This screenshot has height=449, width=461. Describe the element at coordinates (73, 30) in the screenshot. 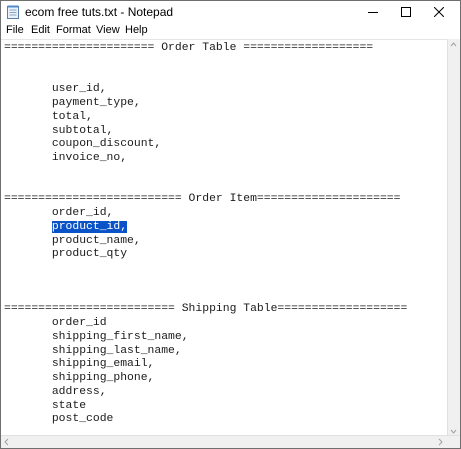

I see `menu-format: Format` at that location.